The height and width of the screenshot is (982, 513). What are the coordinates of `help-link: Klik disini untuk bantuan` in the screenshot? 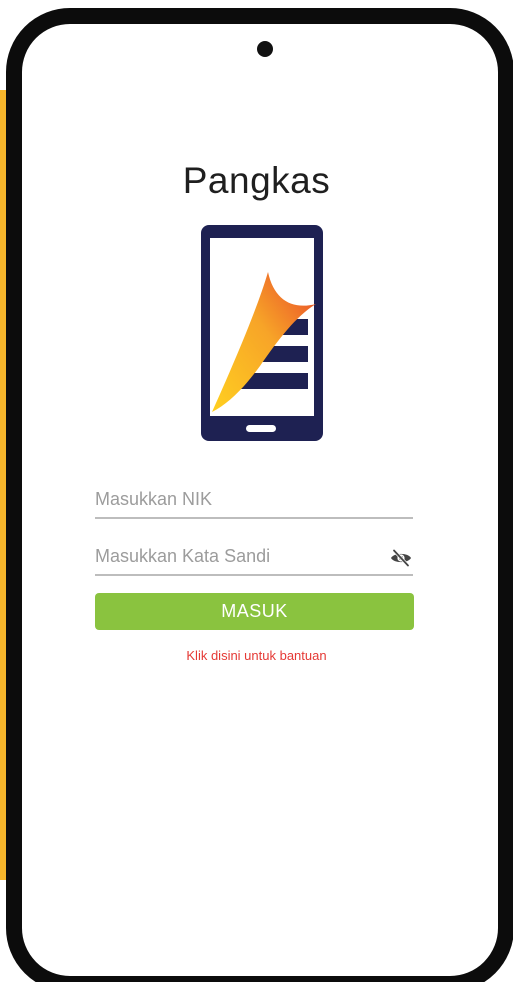 It's located at (256, 655).